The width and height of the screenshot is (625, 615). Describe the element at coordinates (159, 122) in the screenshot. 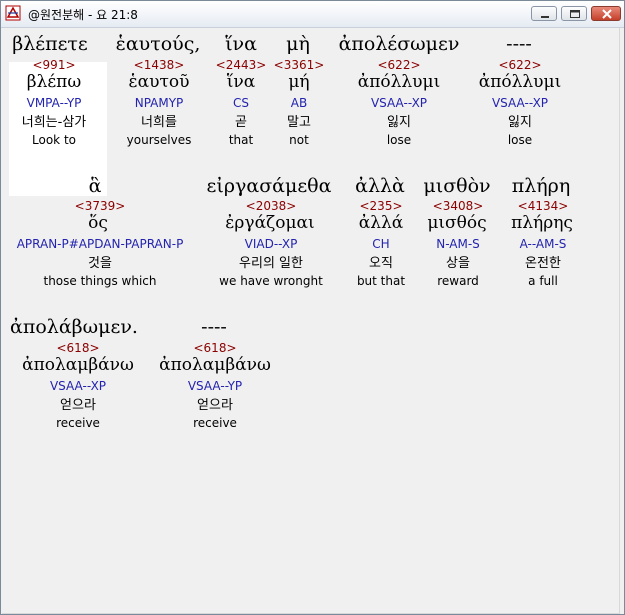

I see `korean-gloss: 너희를` at that location.